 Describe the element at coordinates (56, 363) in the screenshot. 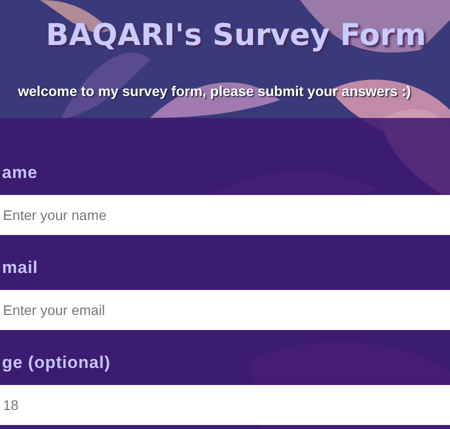

I see `field-label: ge (optional)` at that location.